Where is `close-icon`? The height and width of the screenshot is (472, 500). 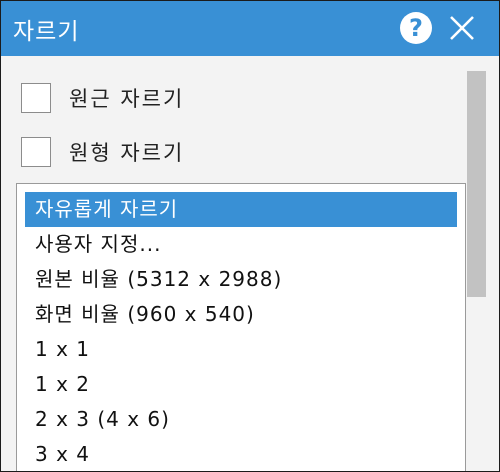
close-icon is located at coordinates (462, 28).